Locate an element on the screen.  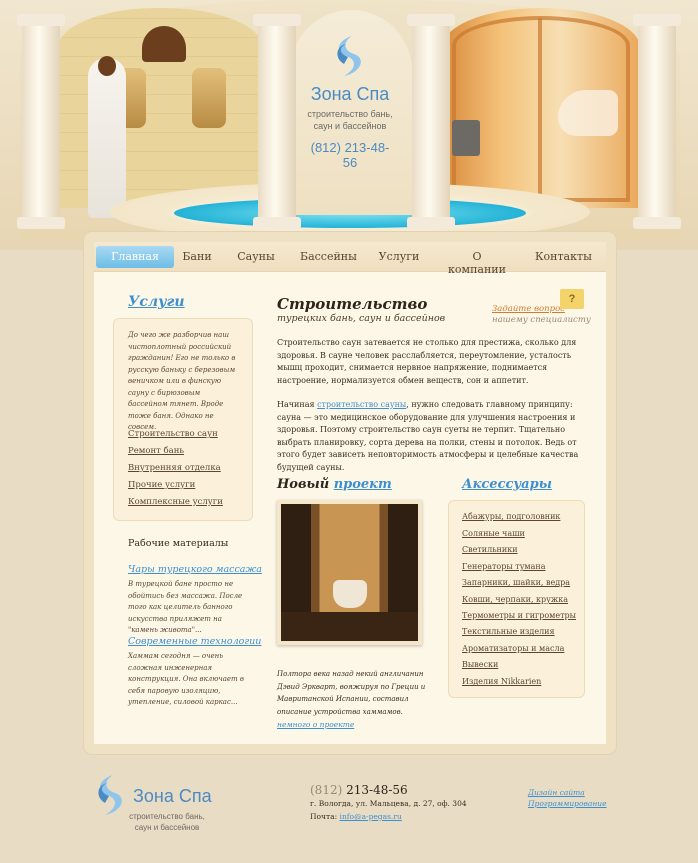
nav-item-services: Услуги is located at coordinates (399, 256).